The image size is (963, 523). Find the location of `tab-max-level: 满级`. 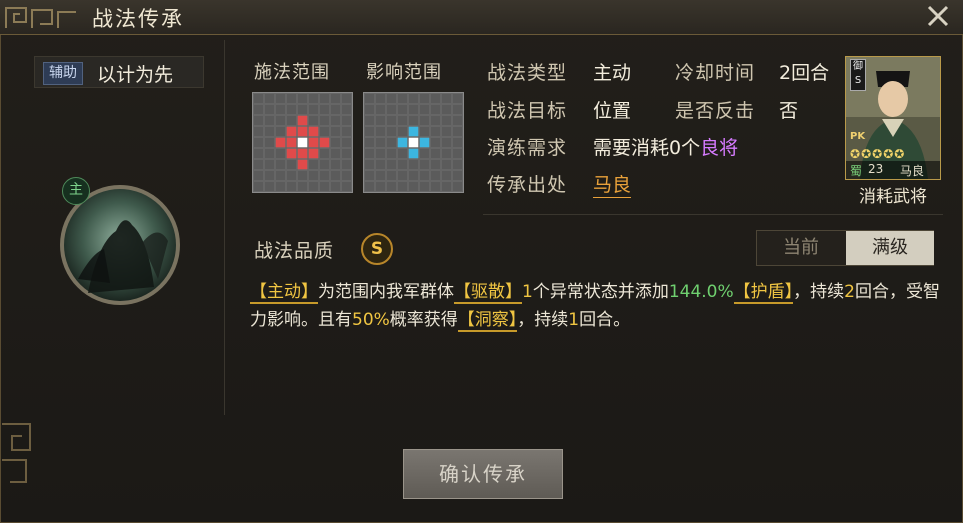

tab-max-level: 满级 is located at coordinates (890, 248).